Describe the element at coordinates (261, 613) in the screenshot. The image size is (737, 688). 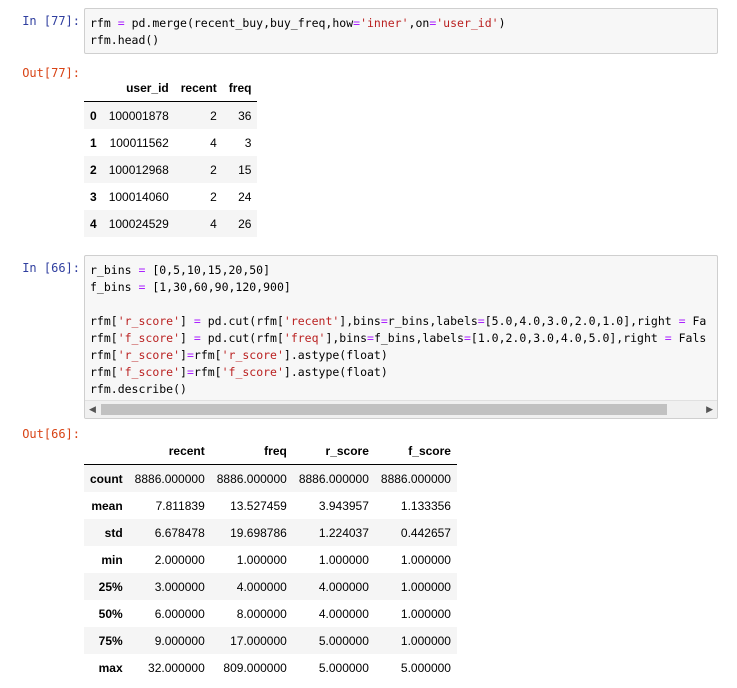
I see `cell: 8.000000` at that location.